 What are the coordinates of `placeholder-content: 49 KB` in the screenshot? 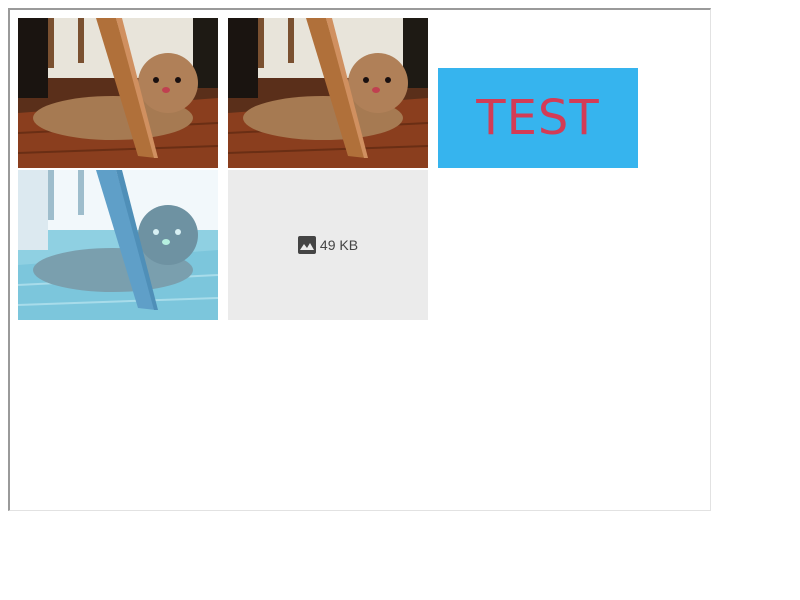 It's located at (328, 245).